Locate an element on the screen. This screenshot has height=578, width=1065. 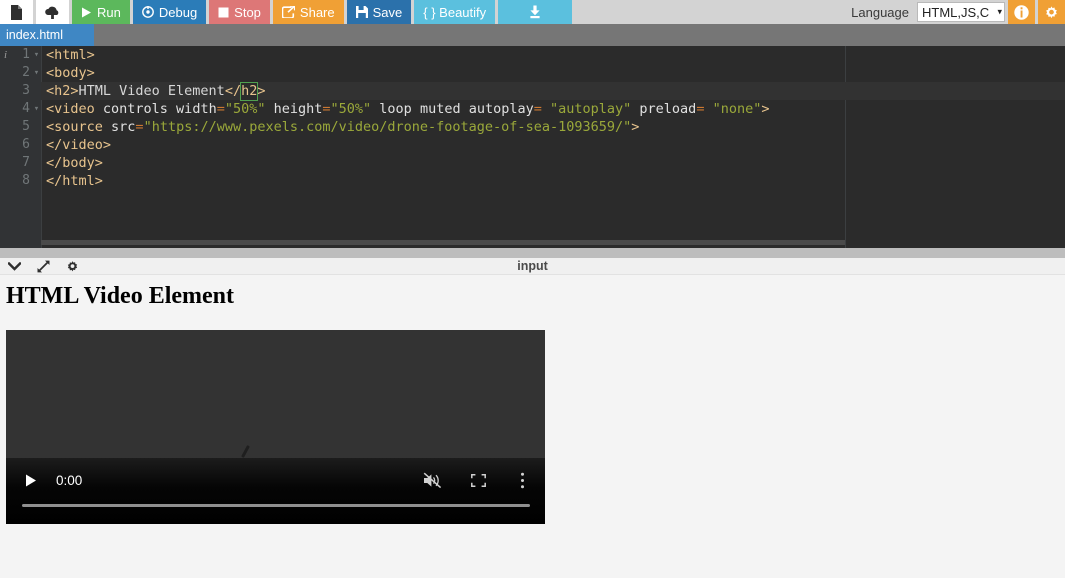
upload-button is located at coordinates (52, 12).